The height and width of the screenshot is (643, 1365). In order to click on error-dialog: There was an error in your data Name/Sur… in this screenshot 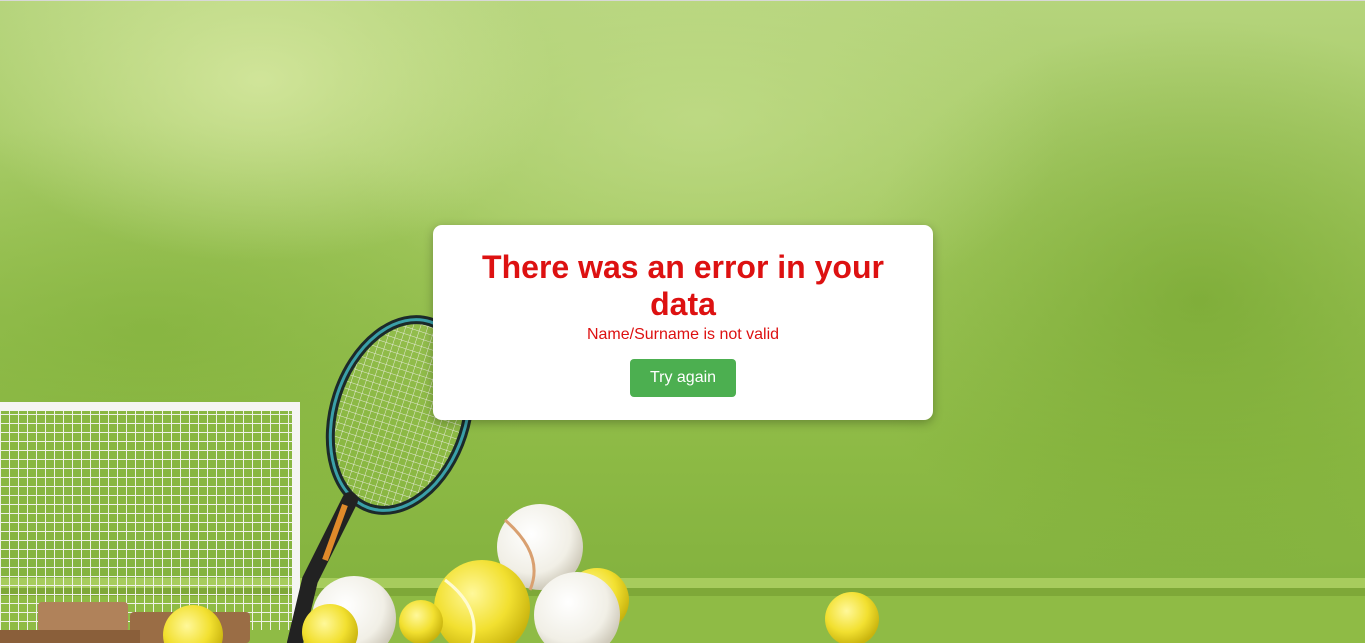, I will do `click(683, 322)`.